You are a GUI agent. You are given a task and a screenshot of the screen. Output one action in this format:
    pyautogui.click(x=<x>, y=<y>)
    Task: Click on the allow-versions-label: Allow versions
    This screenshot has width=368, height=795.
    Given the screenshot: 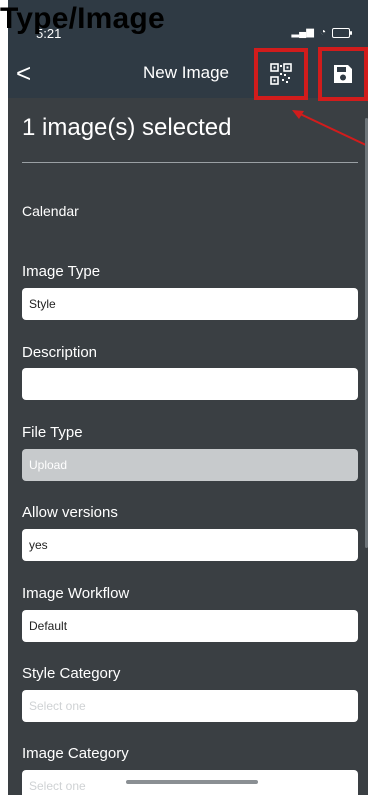 What is the action you would take?
    pyautogui.click(x=70, y=512)
    